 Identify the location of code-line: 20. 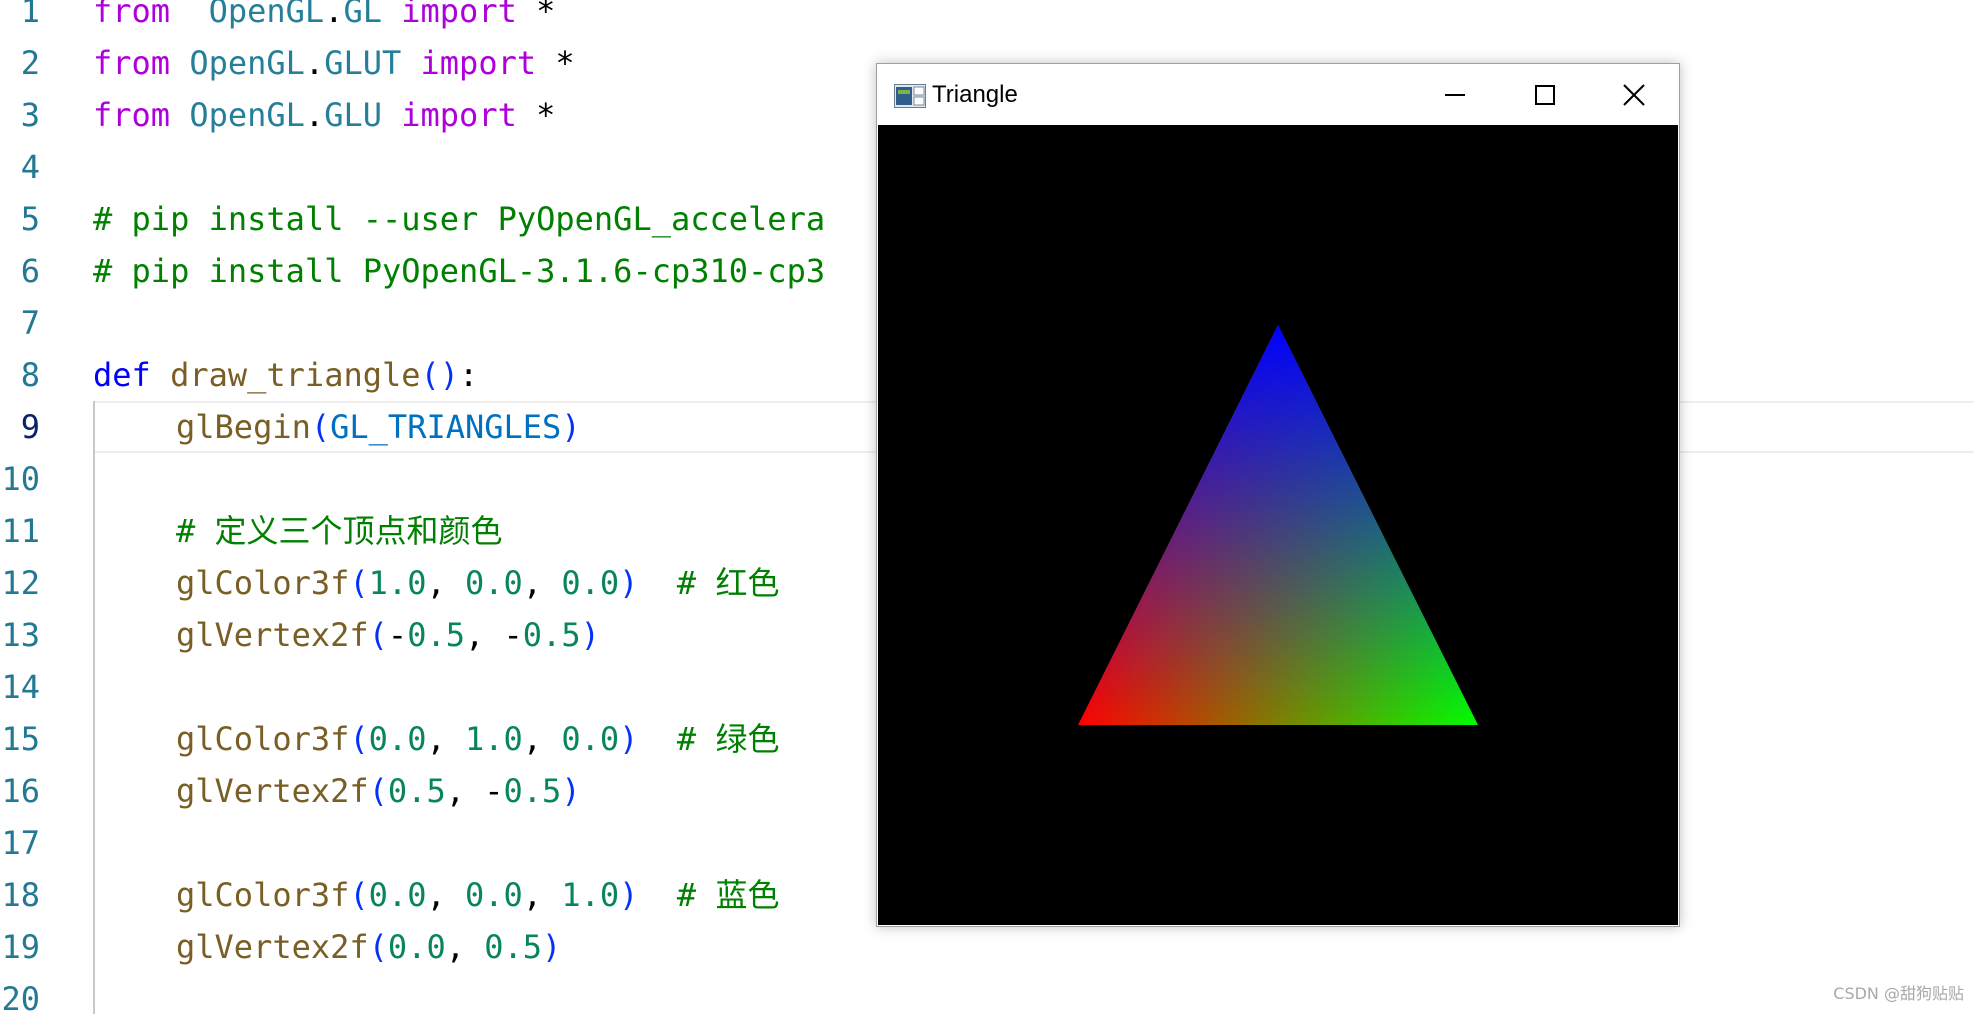
(987, 999).